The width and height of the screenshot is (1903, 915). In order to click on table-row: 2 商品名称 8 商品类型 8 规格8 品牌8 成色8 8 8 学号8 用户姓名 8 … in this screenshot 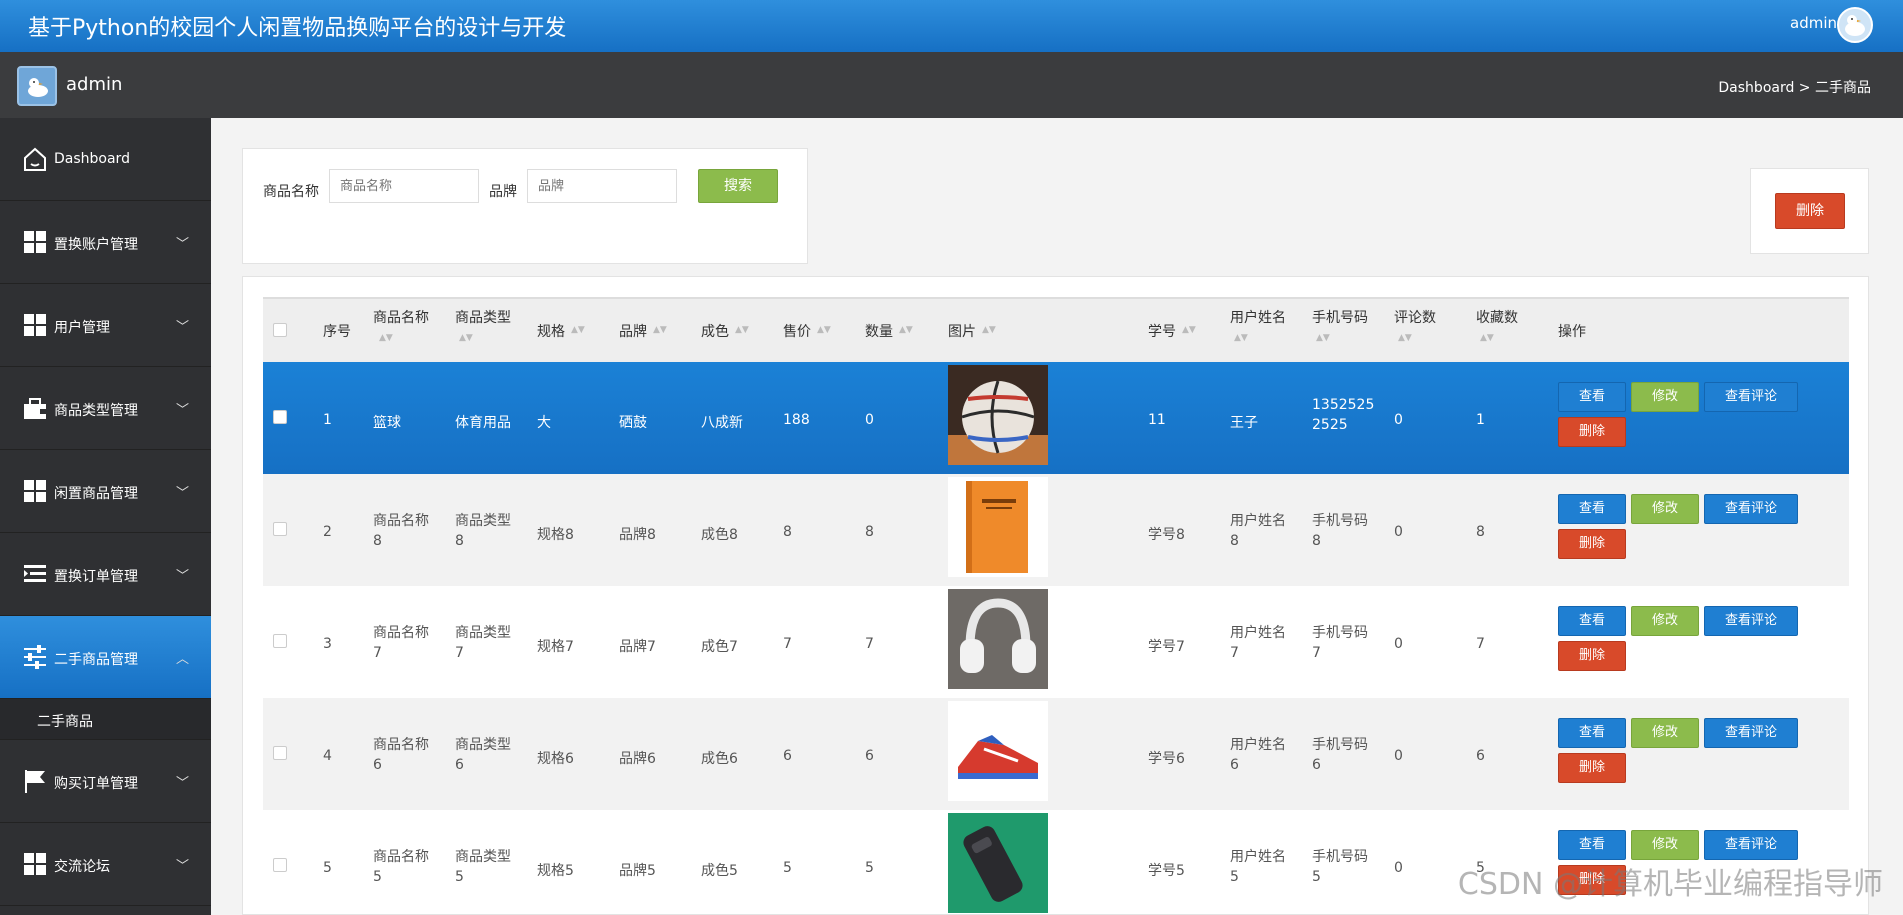, I will do `click(1056, 530)`.